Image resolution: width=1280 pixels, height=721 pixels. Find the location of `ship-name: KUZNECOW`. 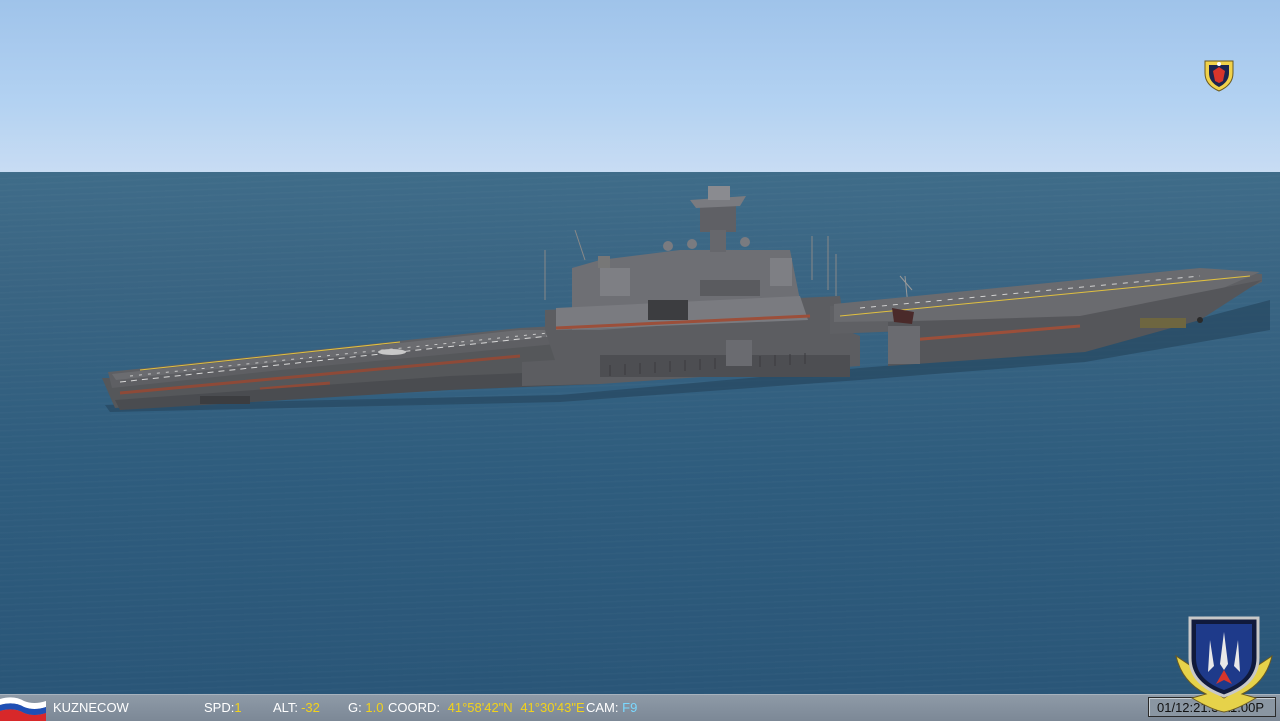

ship-name: KUZNECOW is located at coordinates (91, 707).